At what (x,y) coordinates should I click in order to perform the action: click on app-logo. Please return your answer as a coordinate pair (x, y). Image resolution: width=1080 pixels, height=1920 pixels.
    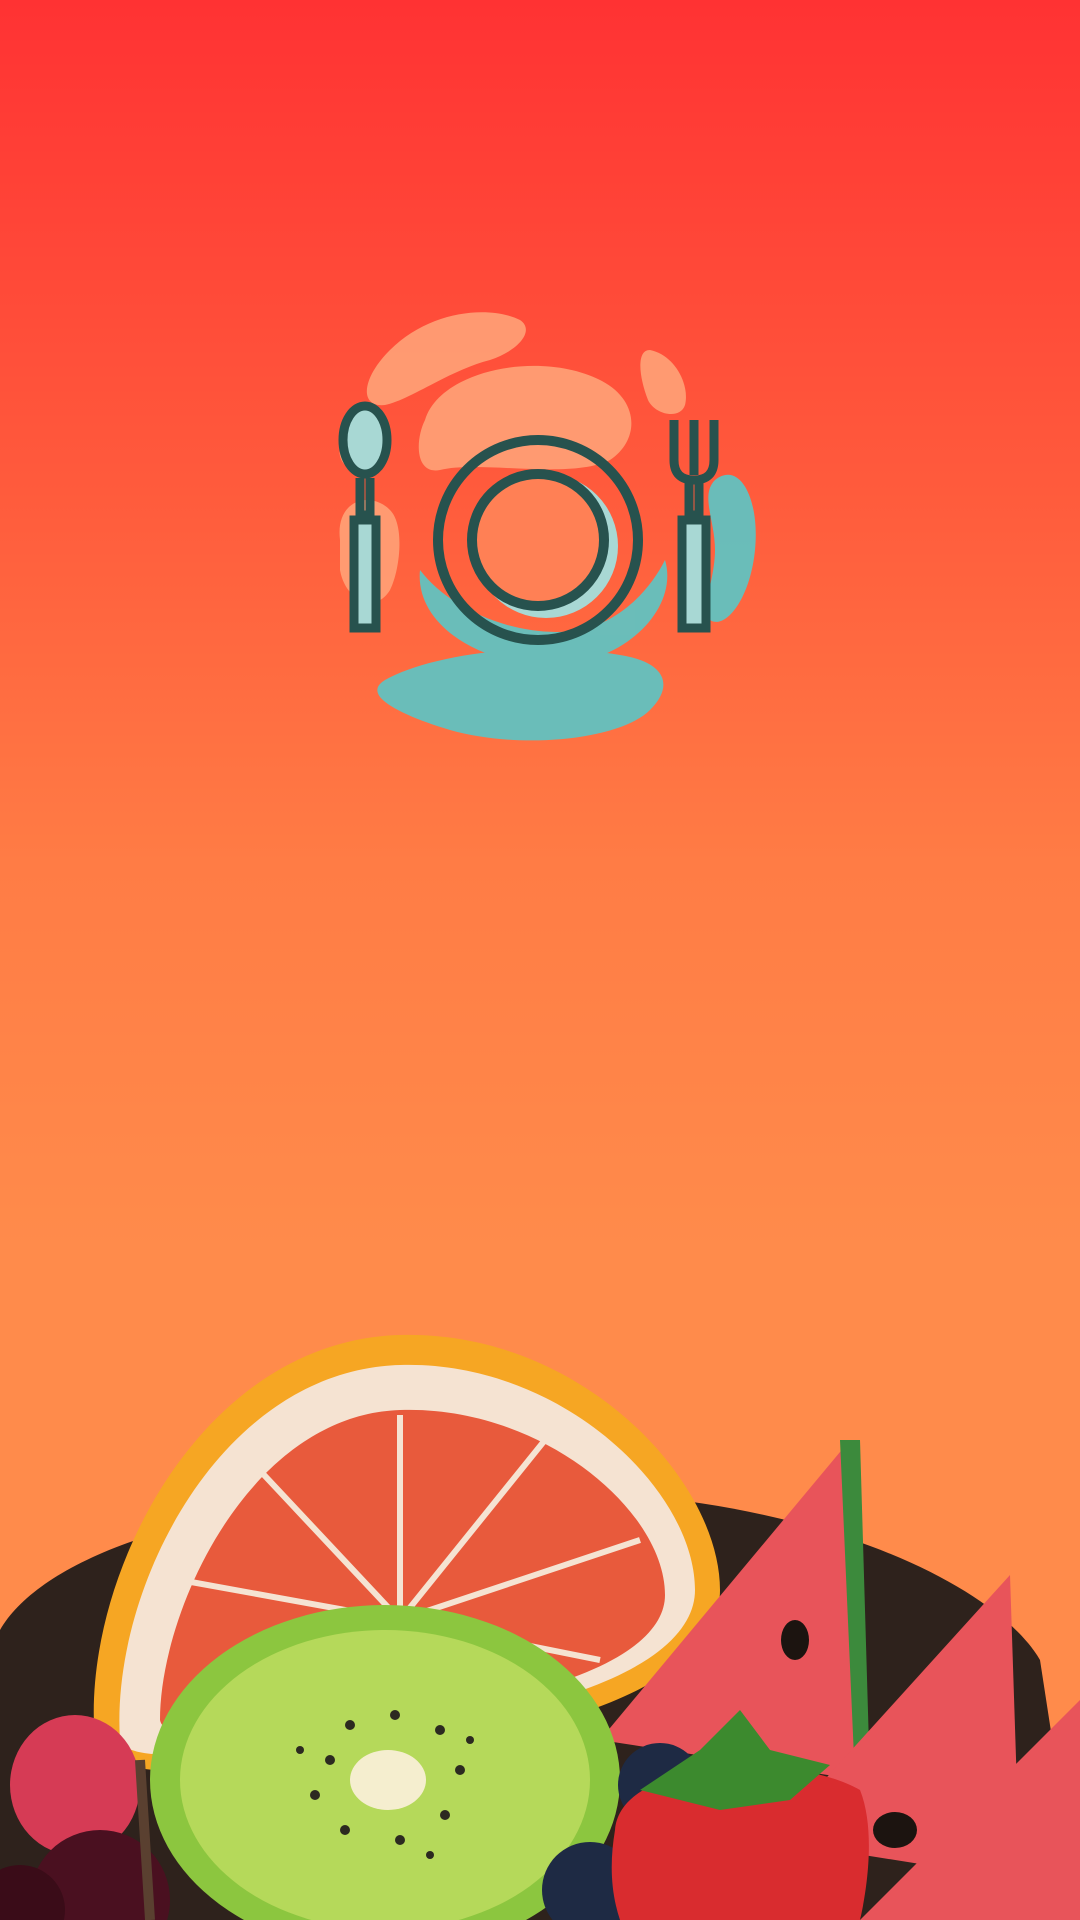
    Looking at the image, I should click on (540, 530).